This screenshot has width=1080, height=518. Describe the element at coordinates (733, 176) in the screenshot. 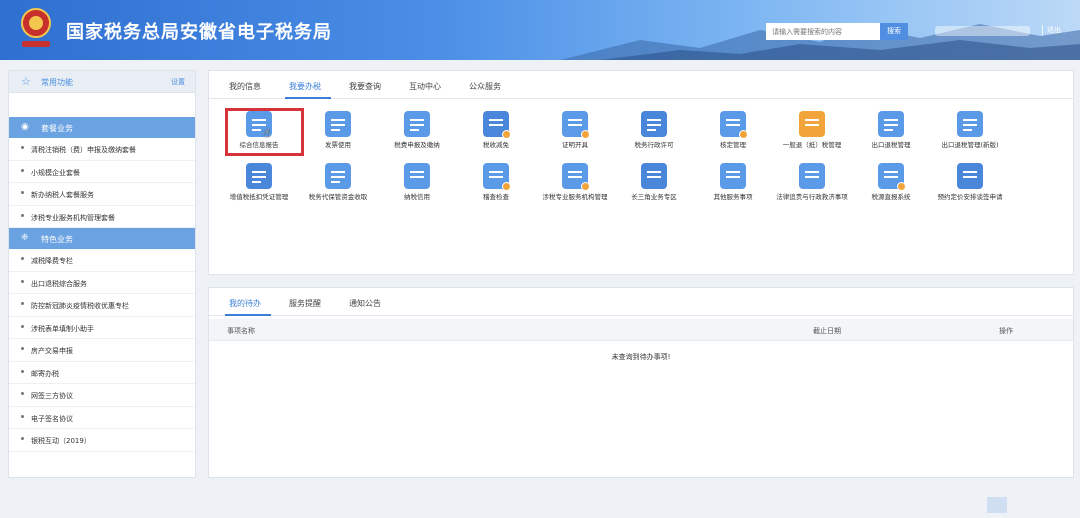

I see `grid-icon` at that location.